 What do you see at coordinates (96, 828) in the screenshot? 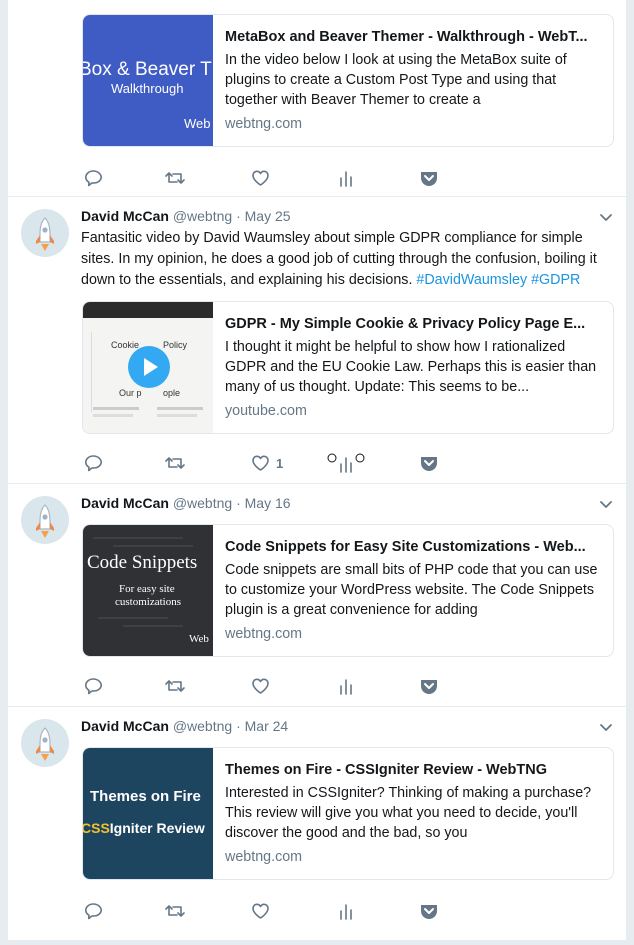
I see `thumbnail-text-accent: CSS` at bounding box center [96, 828].